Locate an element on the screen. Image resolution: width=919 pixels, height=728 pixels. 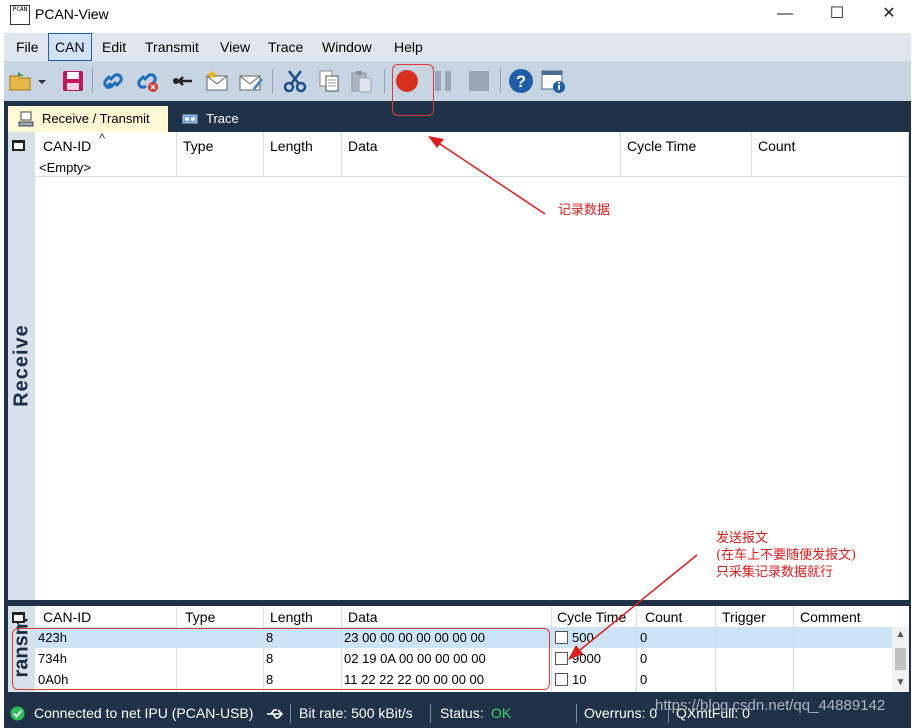
row-cycle-time: 9000 is located at coordinates (586, 658).